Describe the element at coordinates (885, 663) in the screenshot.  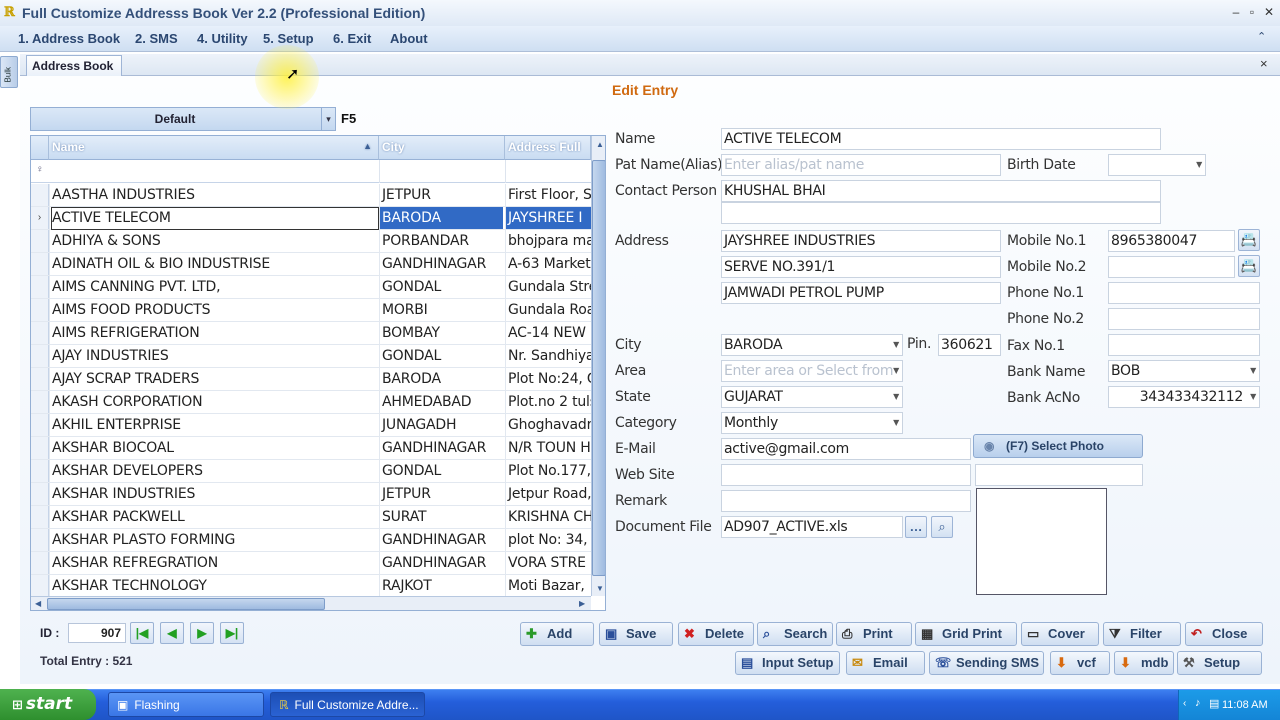
I see `email-button: ✉ Email` at that location.